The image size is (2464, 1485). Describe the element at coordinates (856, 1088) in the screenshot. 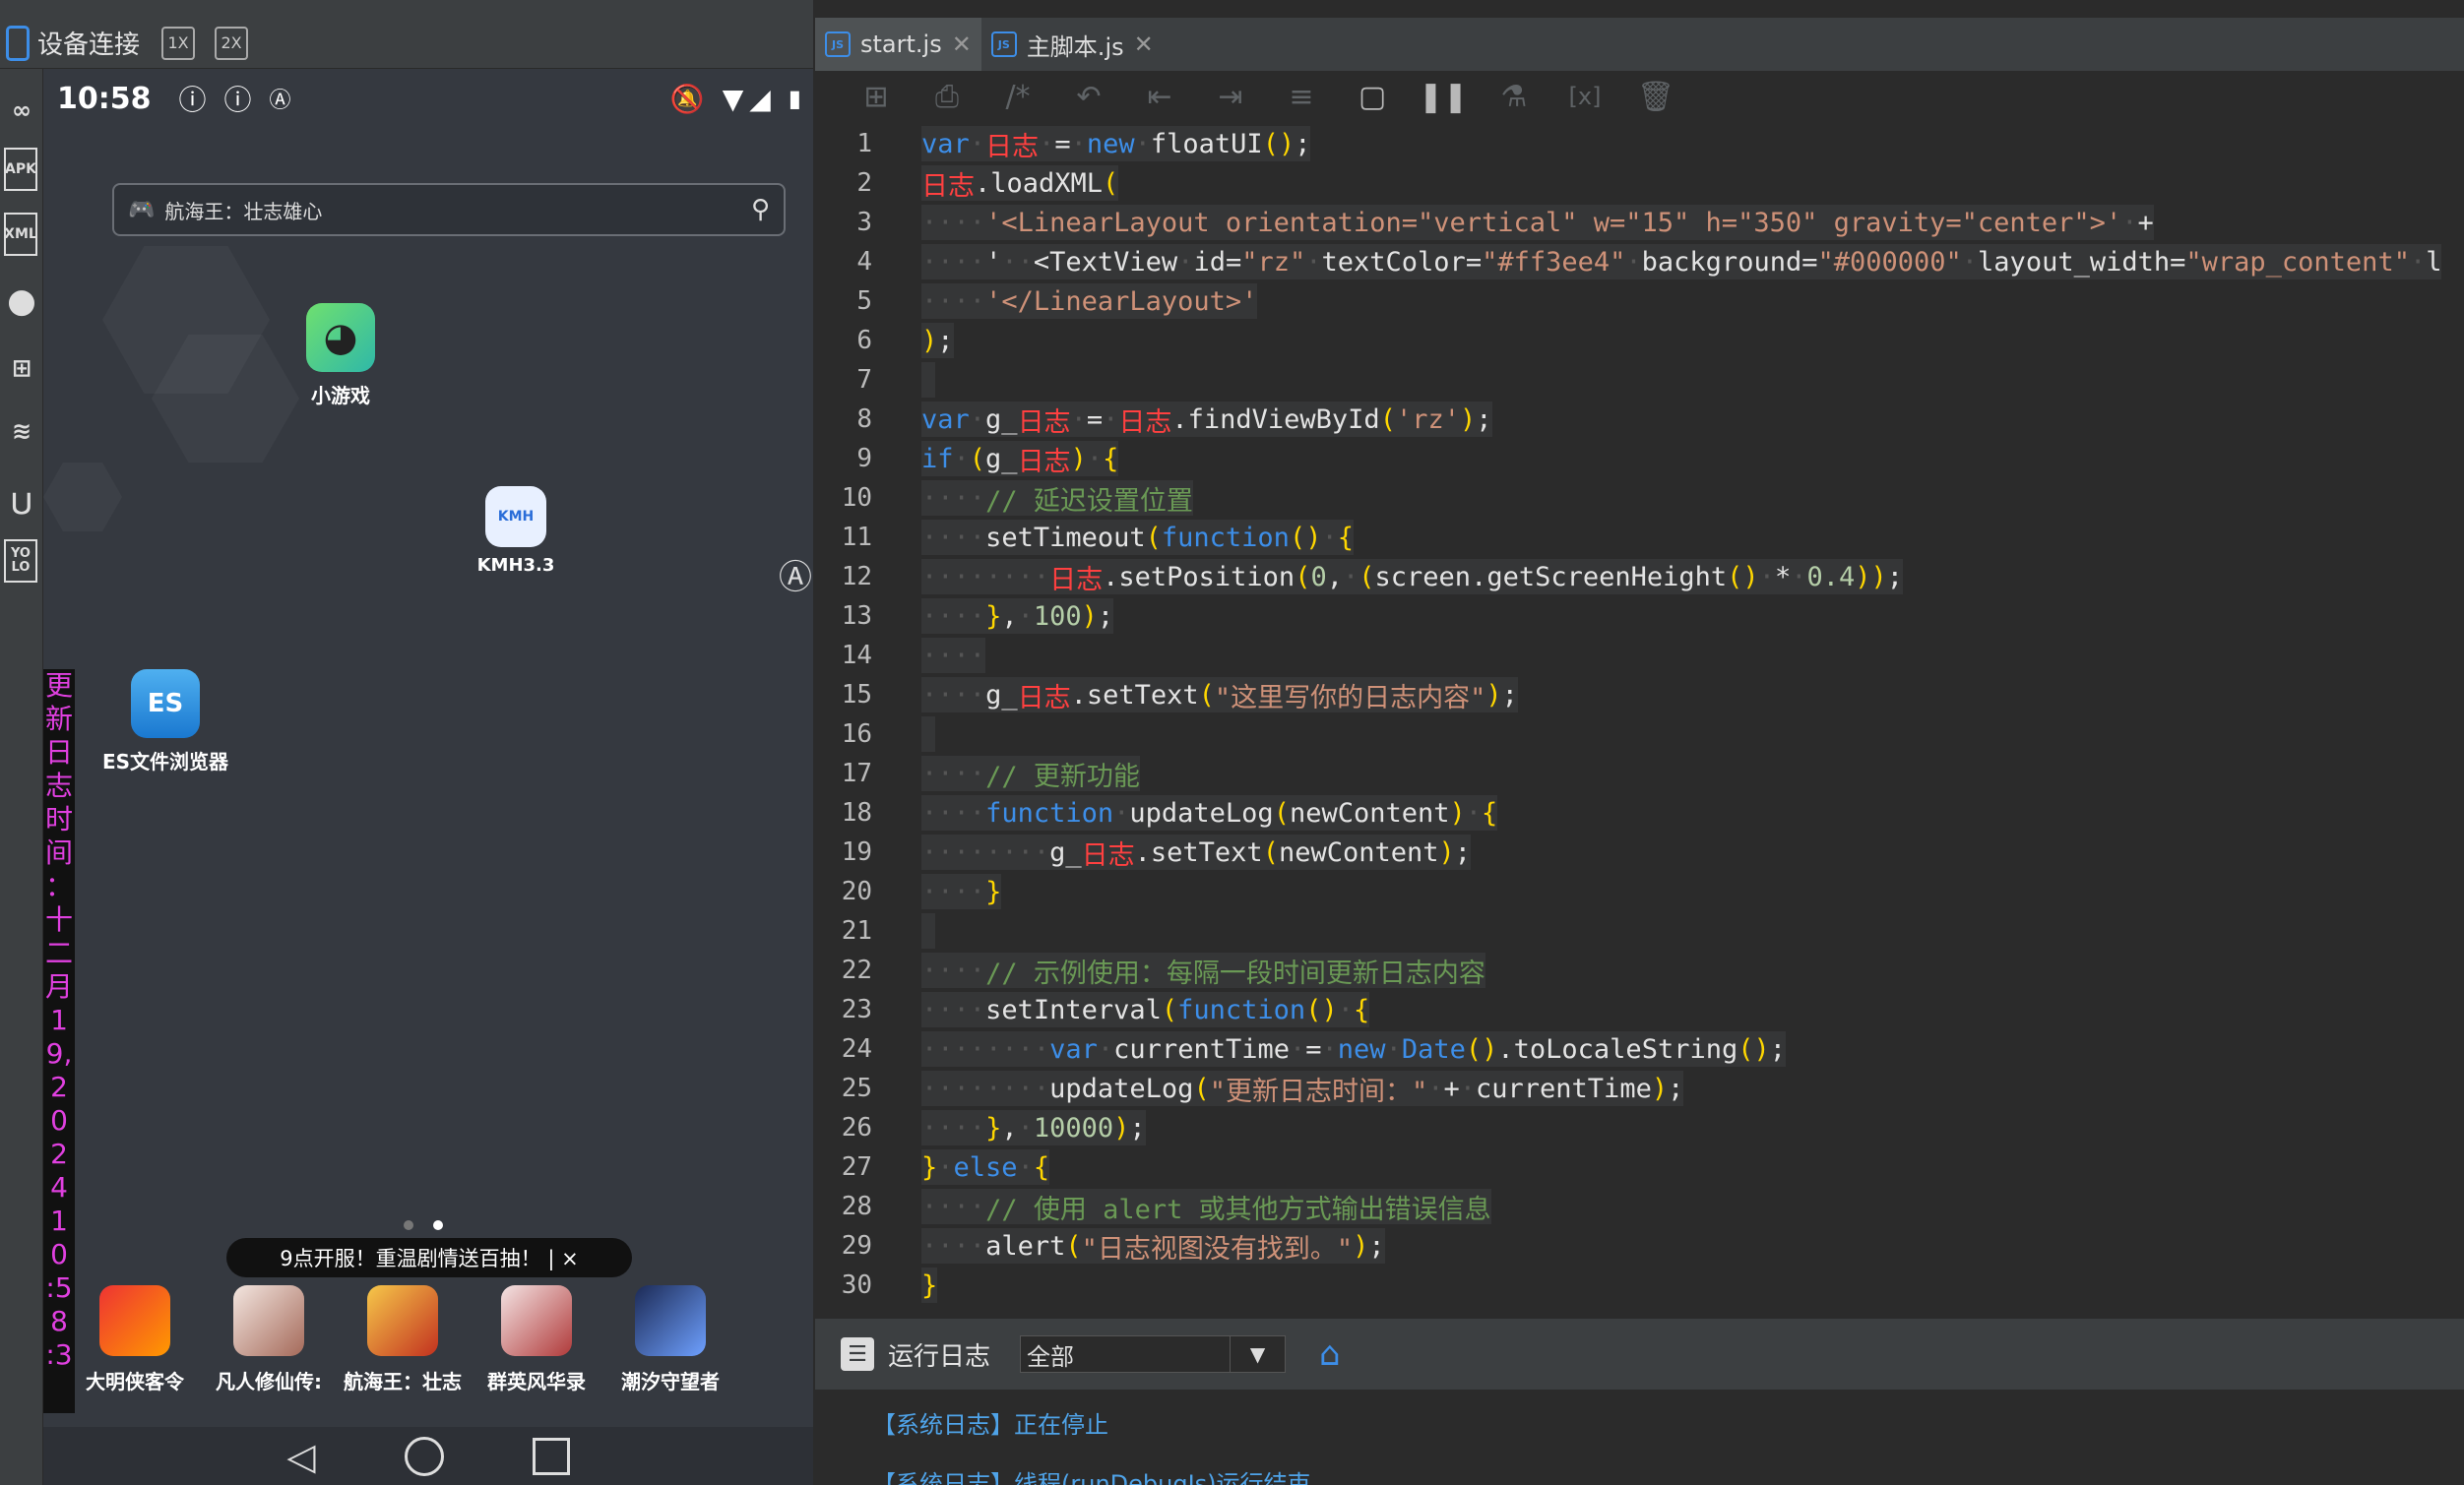

I see `line-number: 25` at that location.